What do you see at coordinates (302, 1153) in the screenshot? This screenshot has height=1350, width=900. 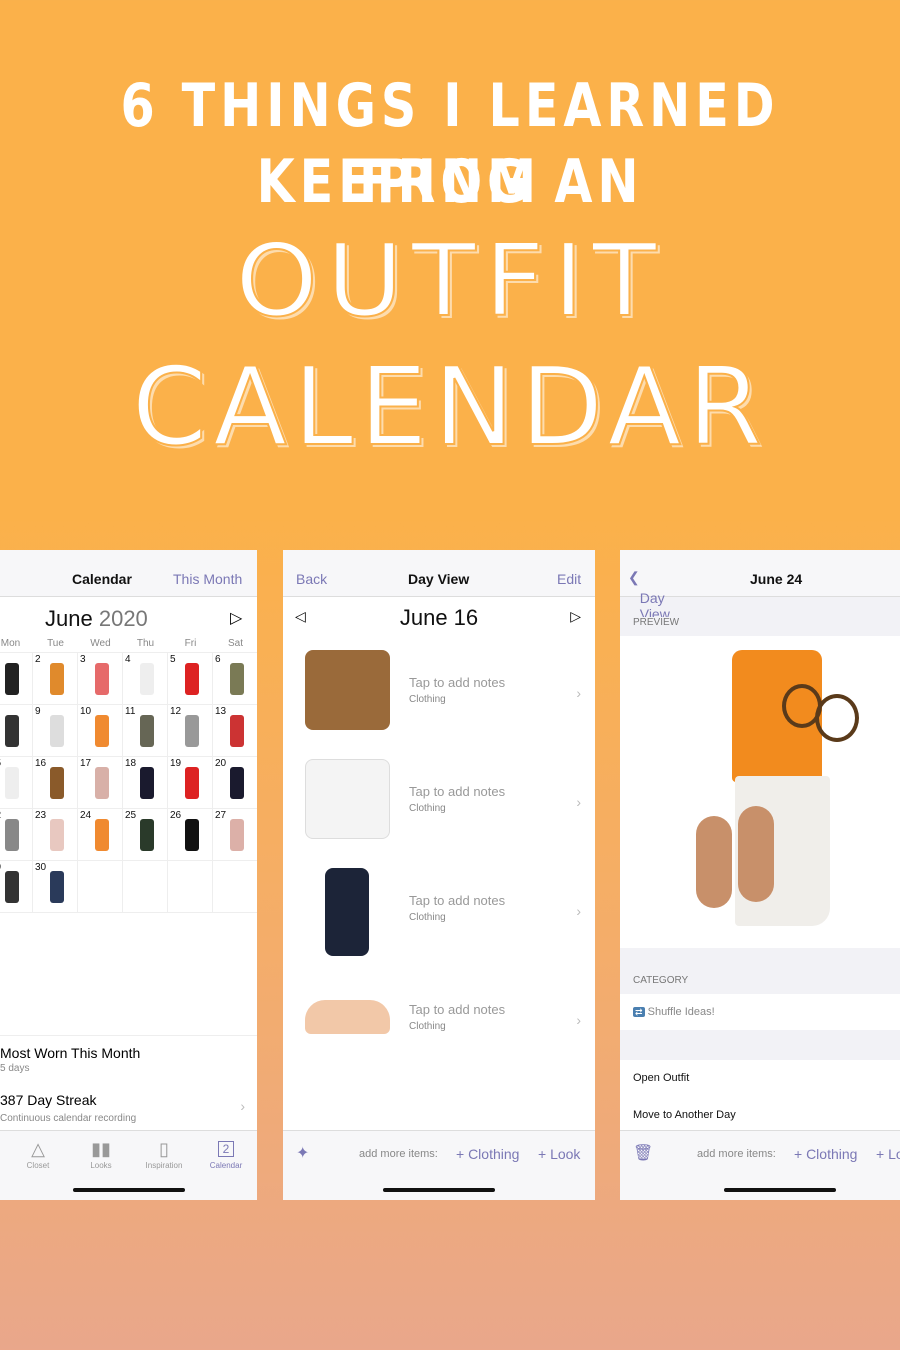 I see `add-clothing-icon: ✦` at bounding box center [302, 1153].